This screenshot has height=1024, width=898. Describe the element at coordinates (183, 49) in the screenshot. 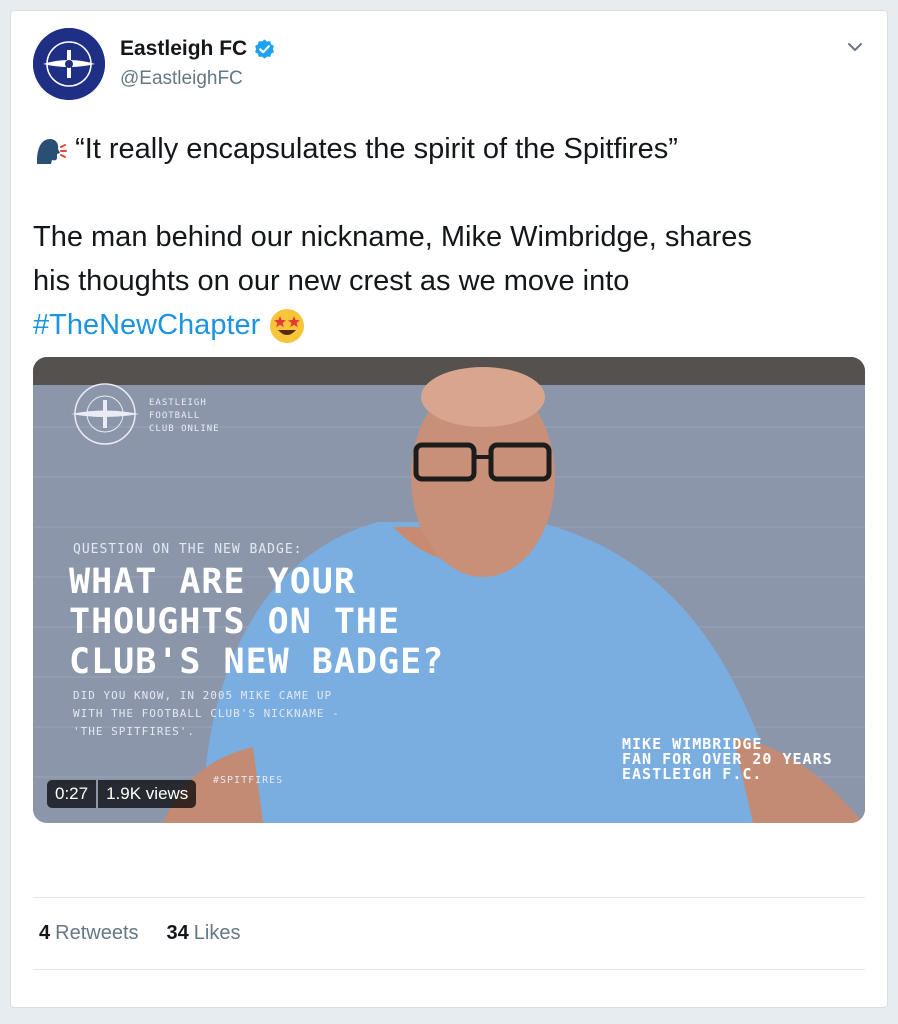

I see `display-name: Eastleigh FC` at that location.